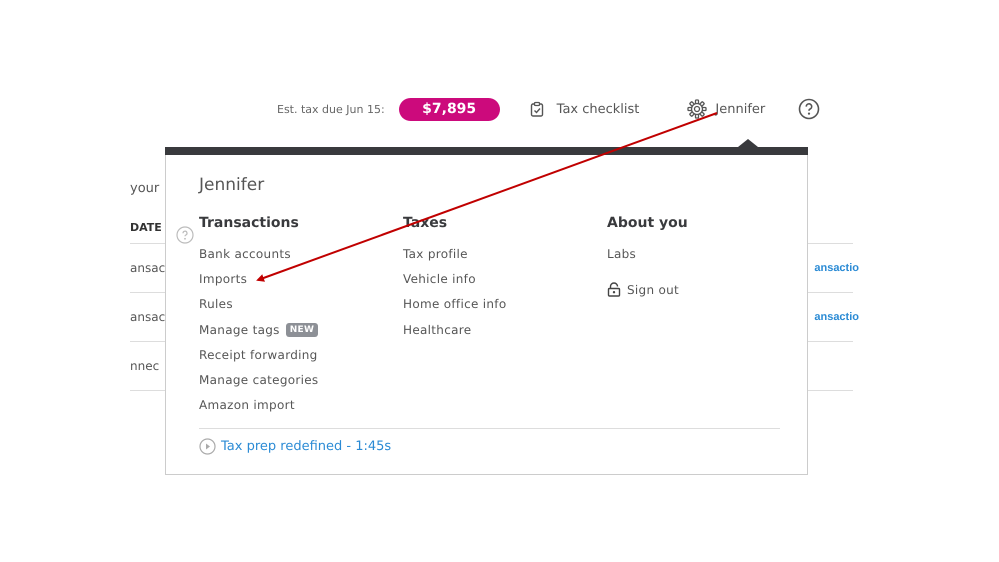  What do you see at coordinates (249, 223) in the screenshot?
I see `menu-heading: Transactions` at bounding box center [249, 223].